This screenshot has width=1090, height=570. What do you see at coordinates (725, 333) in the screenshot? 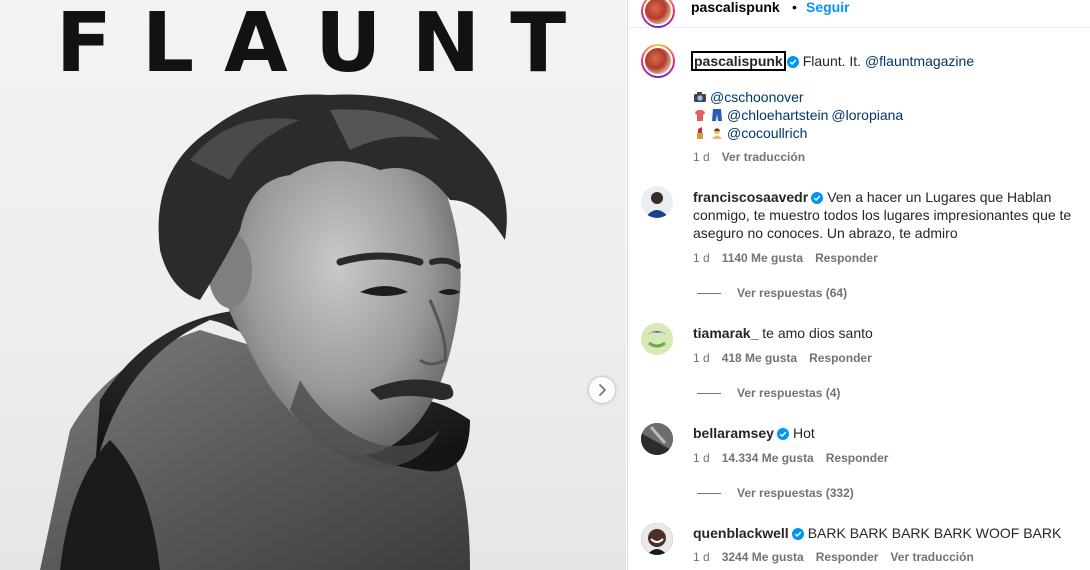
I see `comment-username: tiamarak_` at bounding box center [725, 333].